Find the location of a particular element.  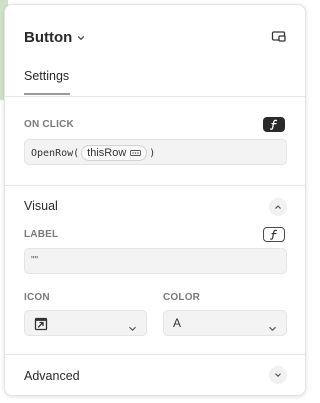

code-suffix: ) is located at coordinates (152, 153).